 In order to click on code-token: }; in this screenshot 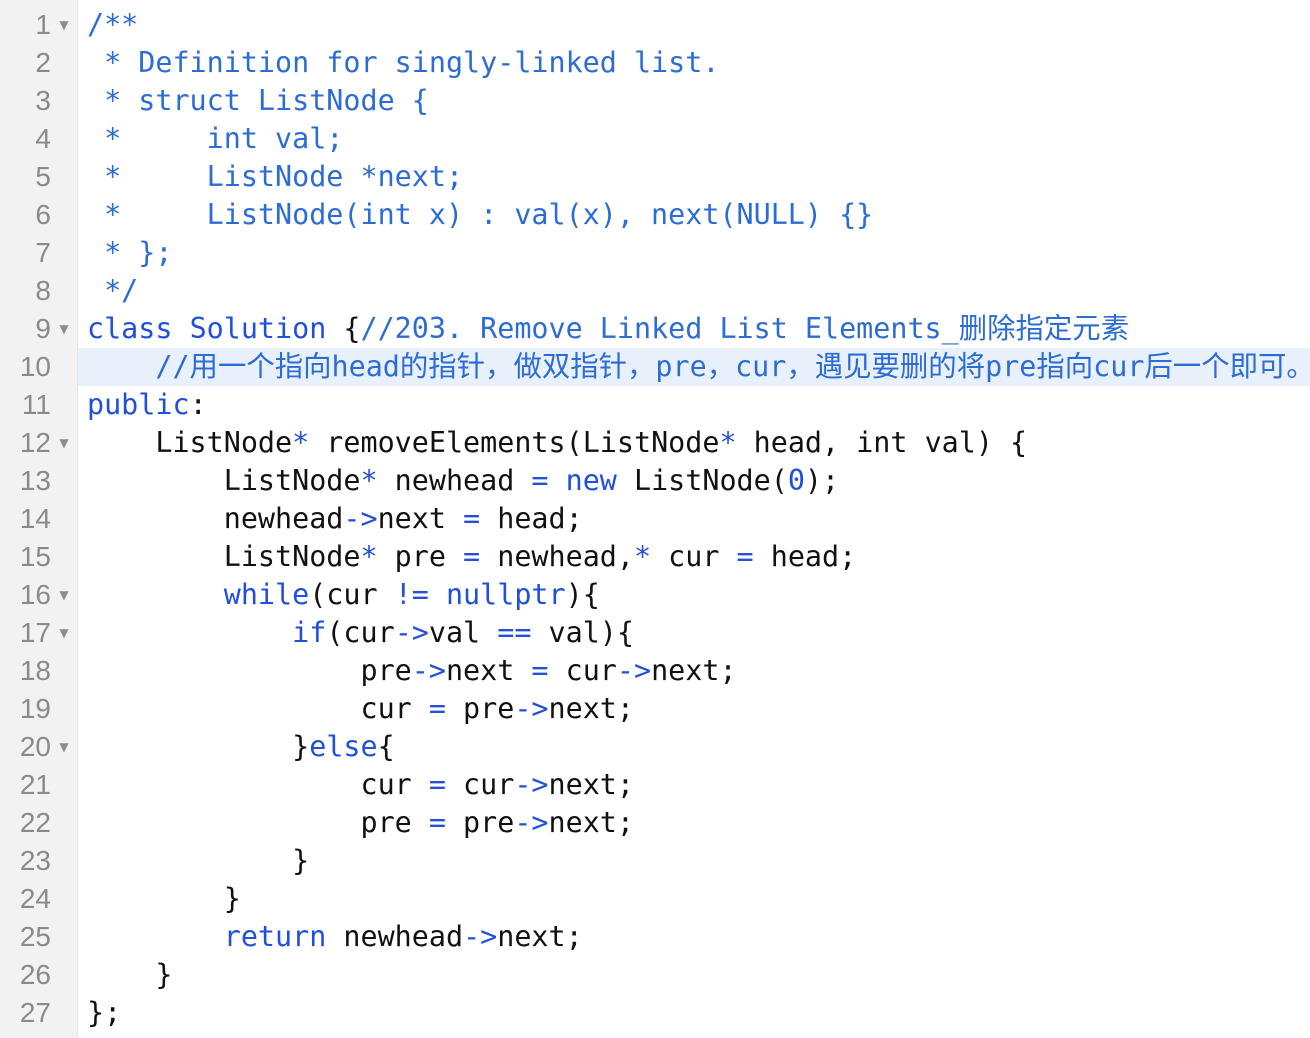, I will do `click(104, 1012)`.